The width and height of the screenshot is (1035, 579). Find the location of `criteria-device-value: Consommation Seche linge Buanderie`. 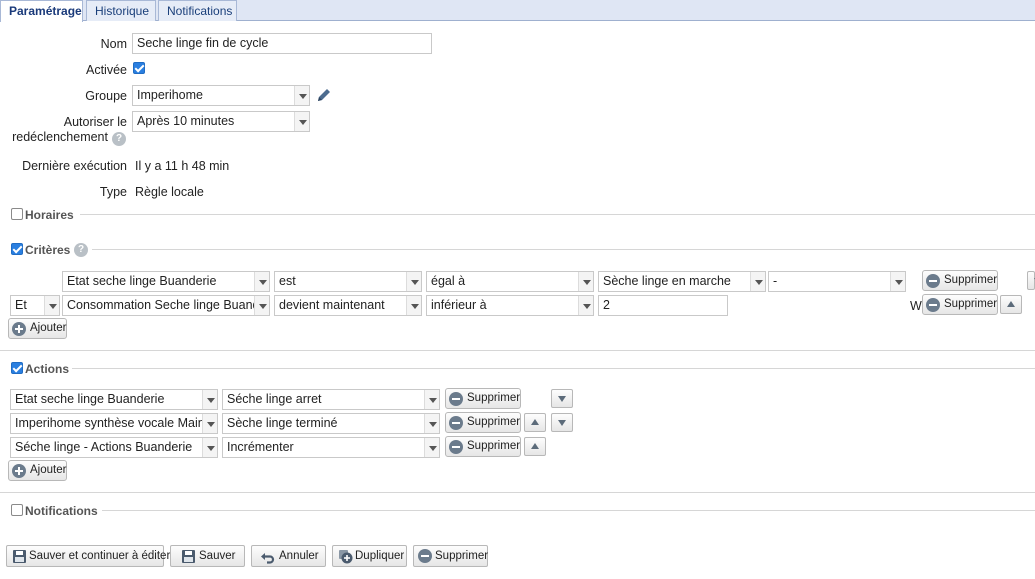

criteria-device-value: Consommation Seche linge Buanderie is located at coordinates (168, 305).